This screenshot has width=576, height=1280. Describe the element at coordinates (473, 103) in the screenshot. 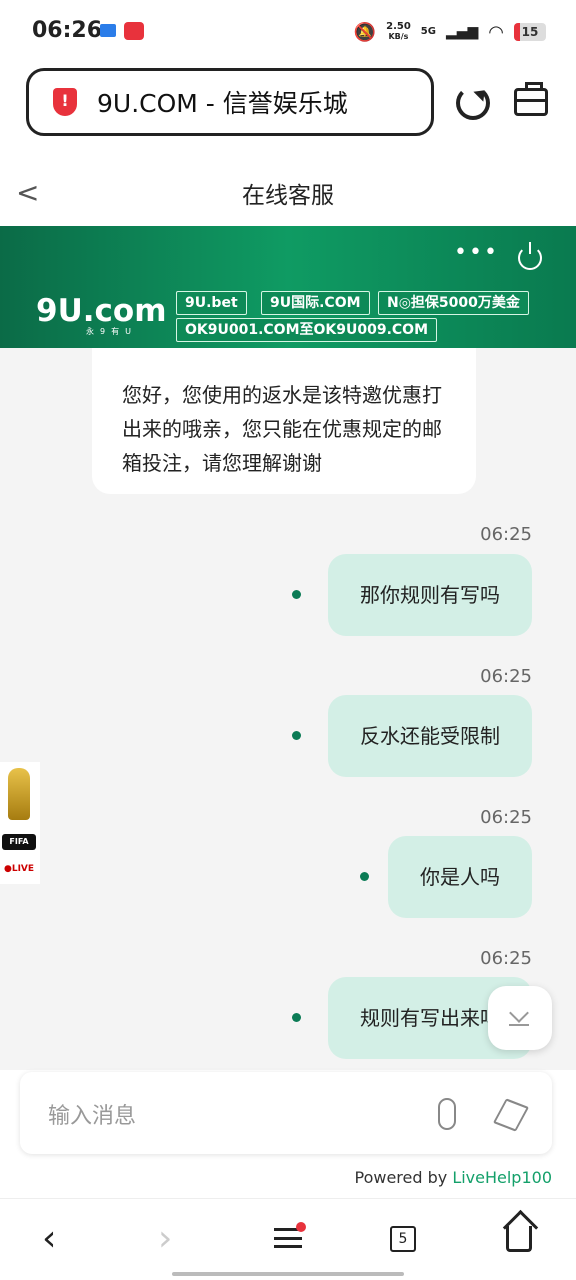

I see `reload-icon` at that location.